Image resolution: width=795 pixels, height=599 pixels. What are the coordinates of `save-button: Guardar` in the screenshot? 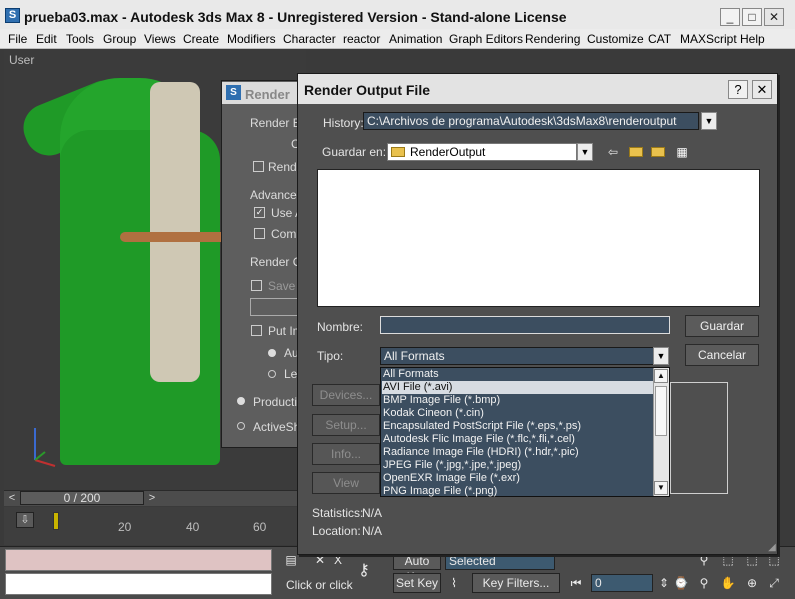 It's located at (722, 326).